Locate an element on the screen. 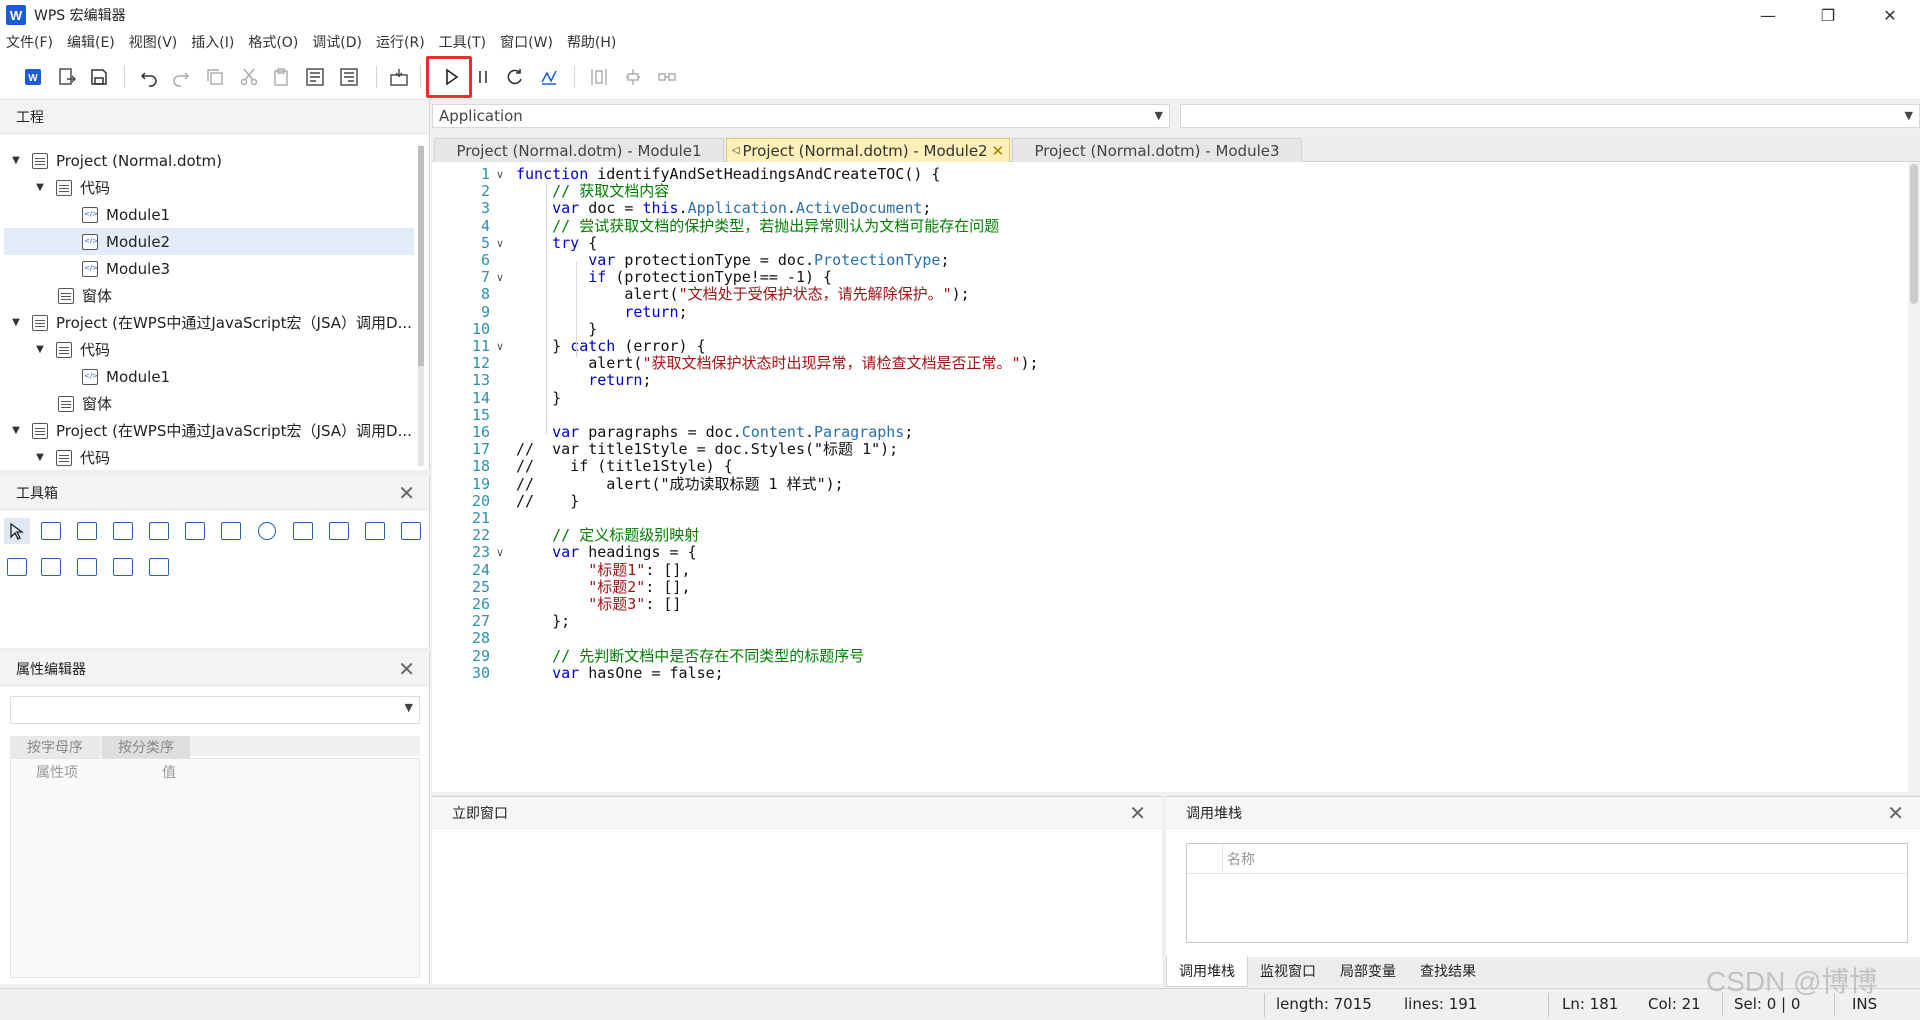 The height and width of the screenshot is (1020, 1920). object-combo: Application ▼ is located at coordinates (801, 116).